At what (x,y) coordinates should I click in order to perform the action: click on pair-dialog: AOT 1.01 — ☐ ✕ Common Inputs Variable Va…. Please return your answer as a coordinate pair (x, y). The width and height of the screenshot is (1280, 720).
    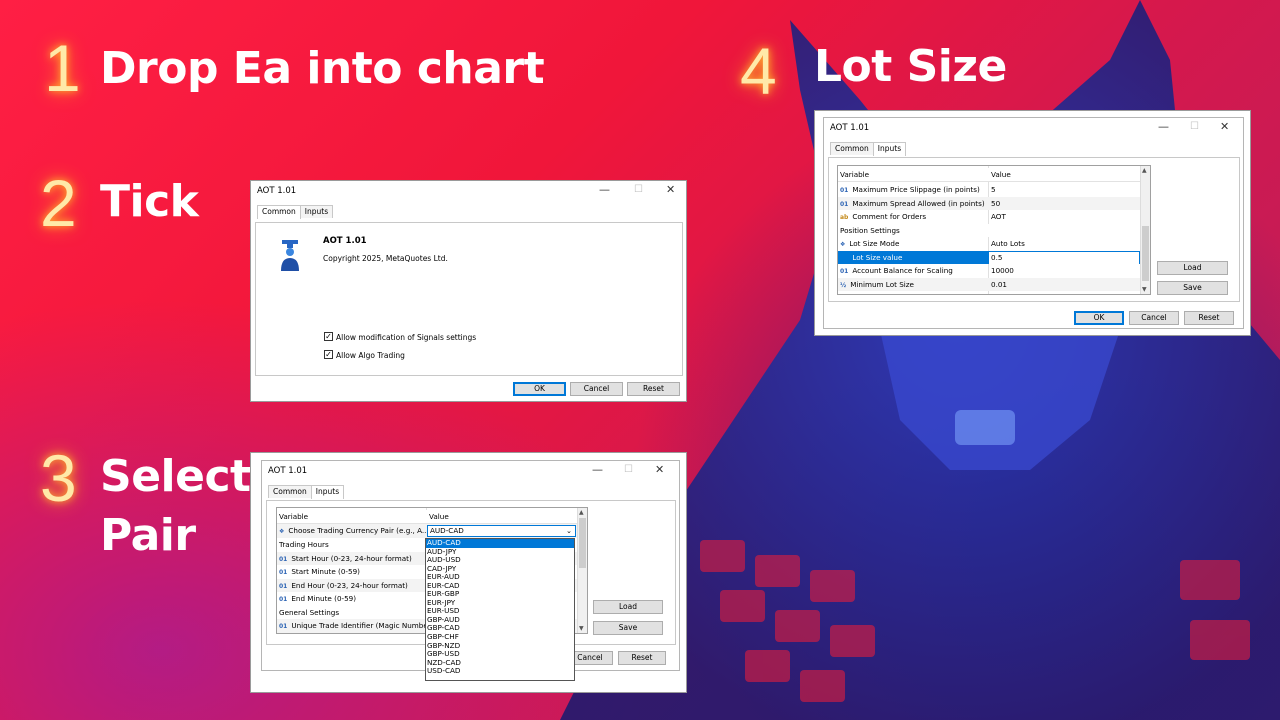
    Looking at the image, I should click on (468, 572).